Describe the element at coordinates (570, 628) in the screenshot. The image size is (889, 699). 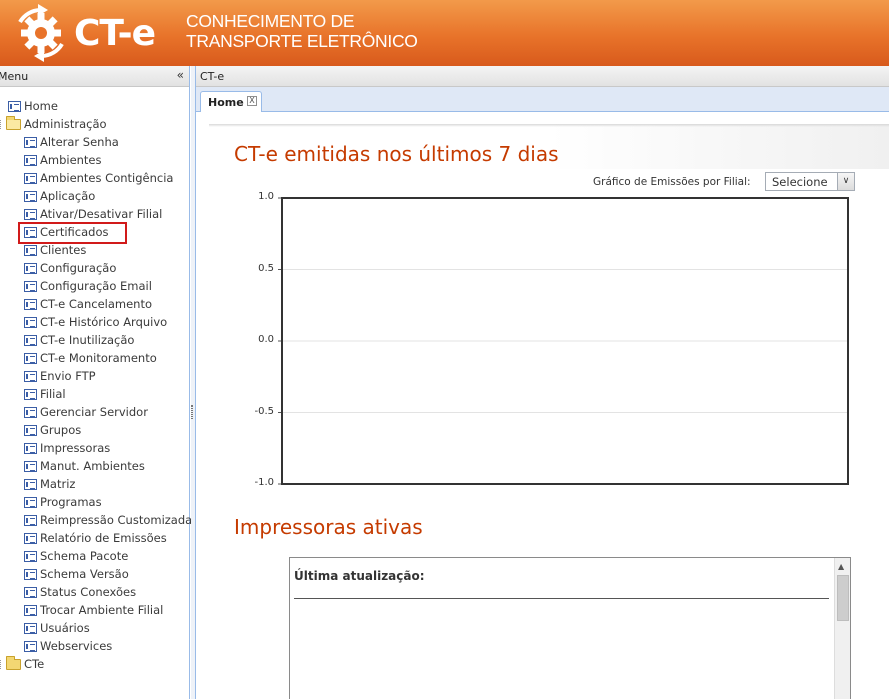
I see `printers-list: Última atualização: ▲` at that location.